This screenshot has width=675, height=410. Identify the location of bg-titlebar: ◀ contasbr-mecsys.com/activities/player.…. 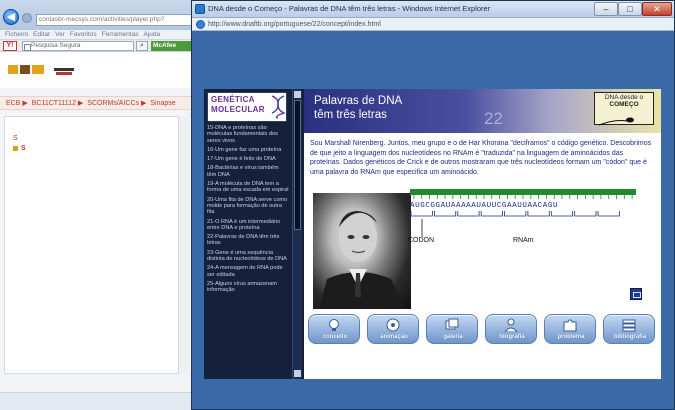
(100, 15).